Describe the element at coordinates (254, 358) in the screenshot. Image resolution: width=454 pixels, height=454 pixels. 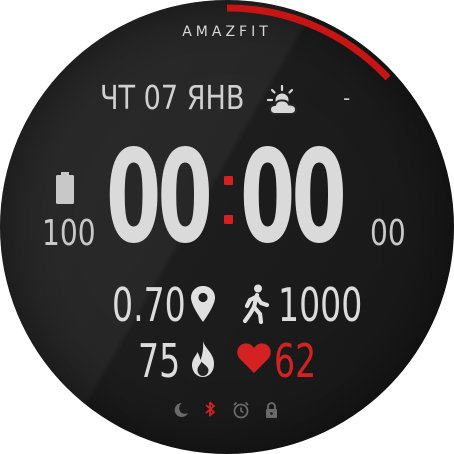
I see `heart-icon` at that location.